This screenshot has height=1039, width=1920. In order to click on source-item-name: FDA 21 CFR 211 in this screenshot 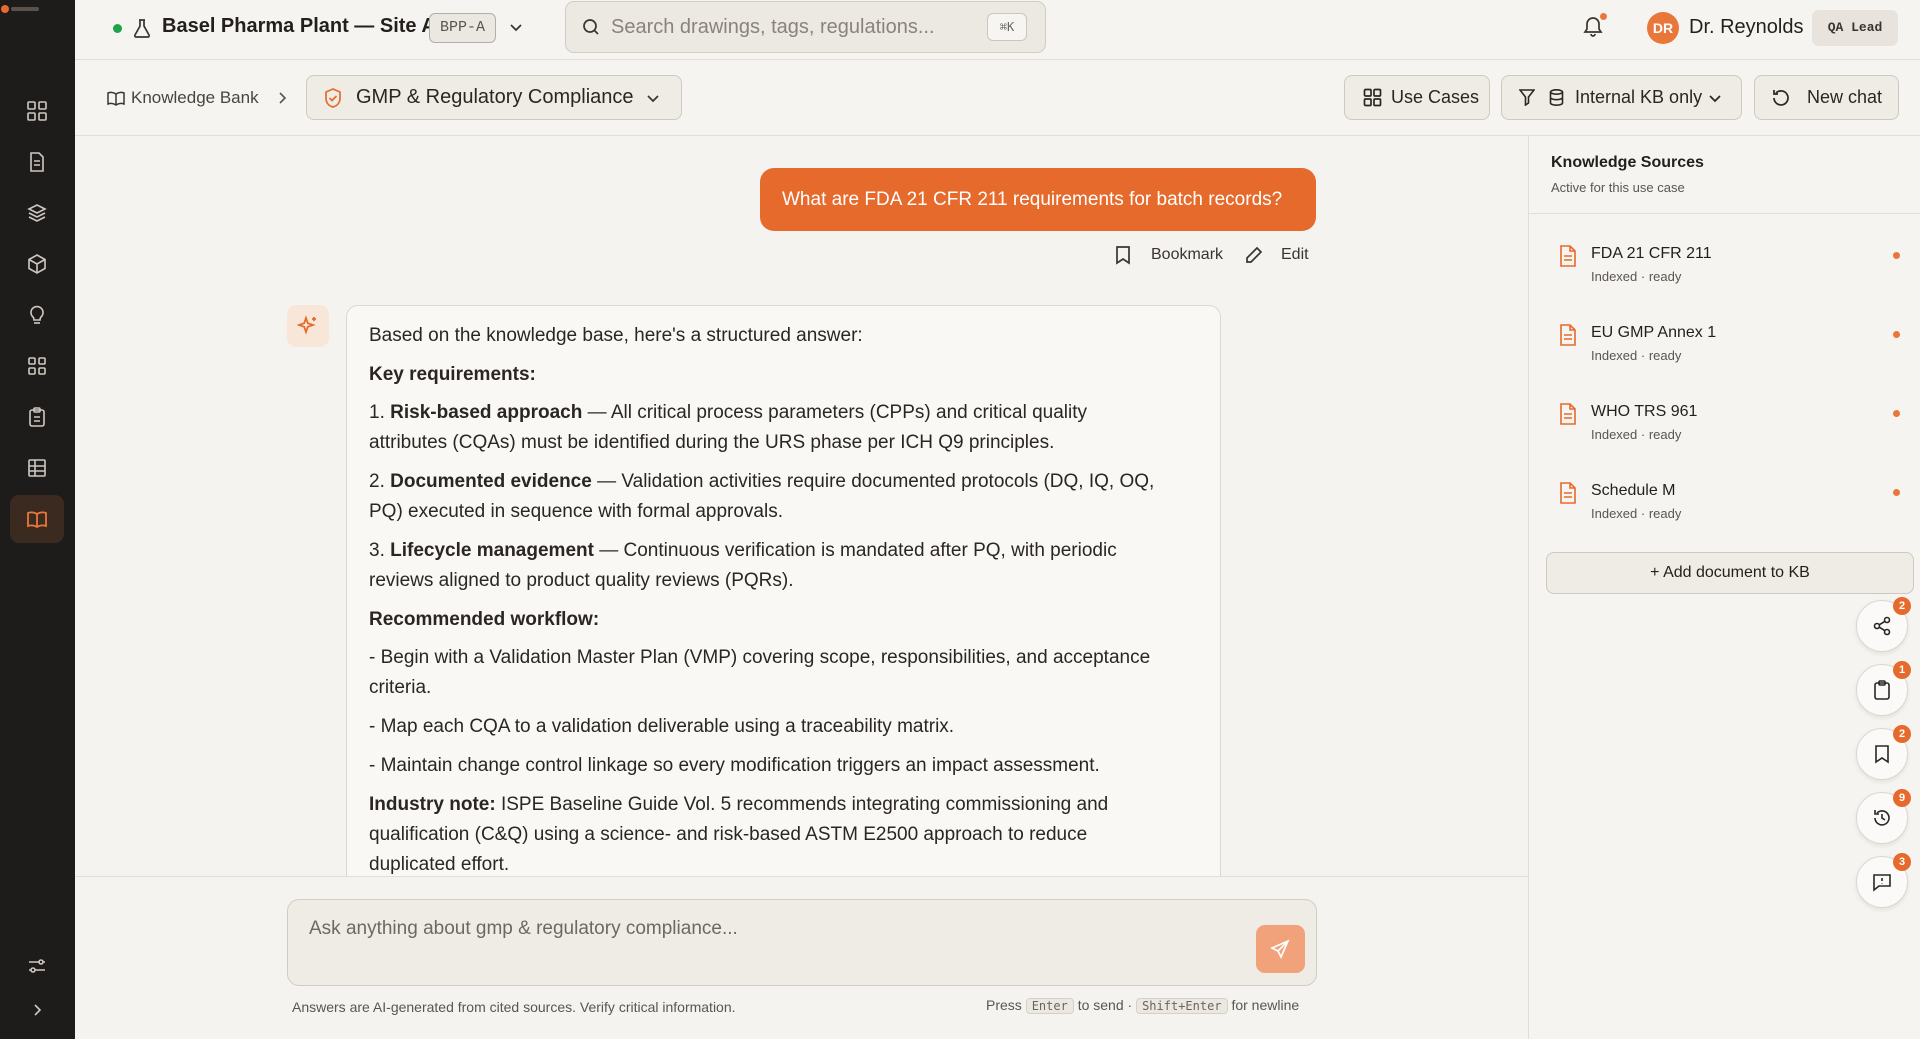, I will do `click(1651, 254)`.